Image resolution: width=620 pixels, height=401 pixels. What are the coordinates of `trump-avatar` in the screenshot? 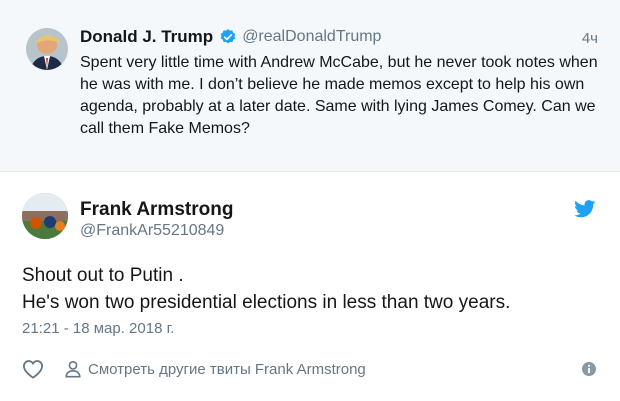 It's located at (47, 49).